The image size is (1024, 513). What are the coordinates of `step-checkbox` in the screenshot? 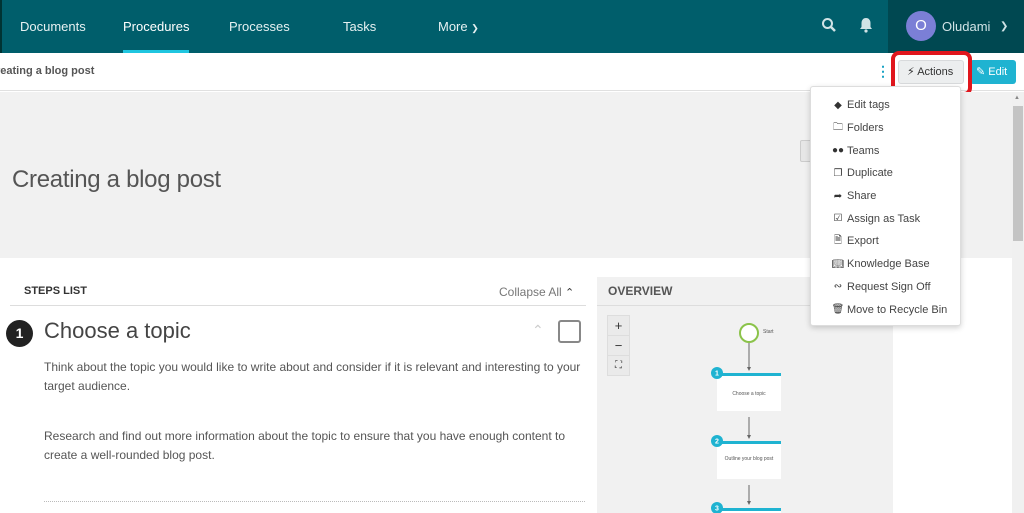 It's located at (569, 331).